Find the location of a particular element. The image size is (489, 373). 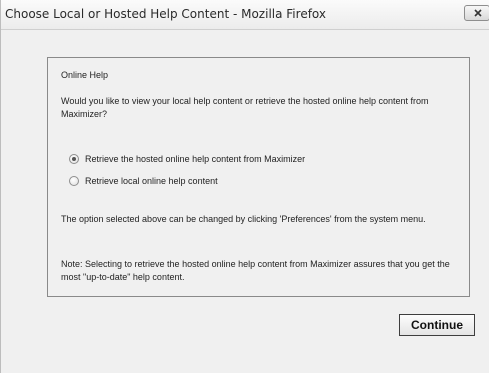

close-icon is located at coordinates (478, 13).